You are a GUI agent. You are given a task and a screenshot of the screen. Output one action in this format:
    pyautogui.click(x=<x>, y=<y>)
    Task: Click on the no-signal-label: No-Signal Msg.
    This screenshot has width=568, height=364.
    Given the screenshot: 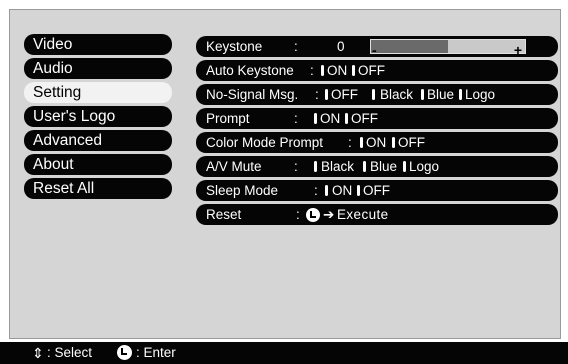 What is the action you would take?
    pyautogui.click(x=252, y=94)
    